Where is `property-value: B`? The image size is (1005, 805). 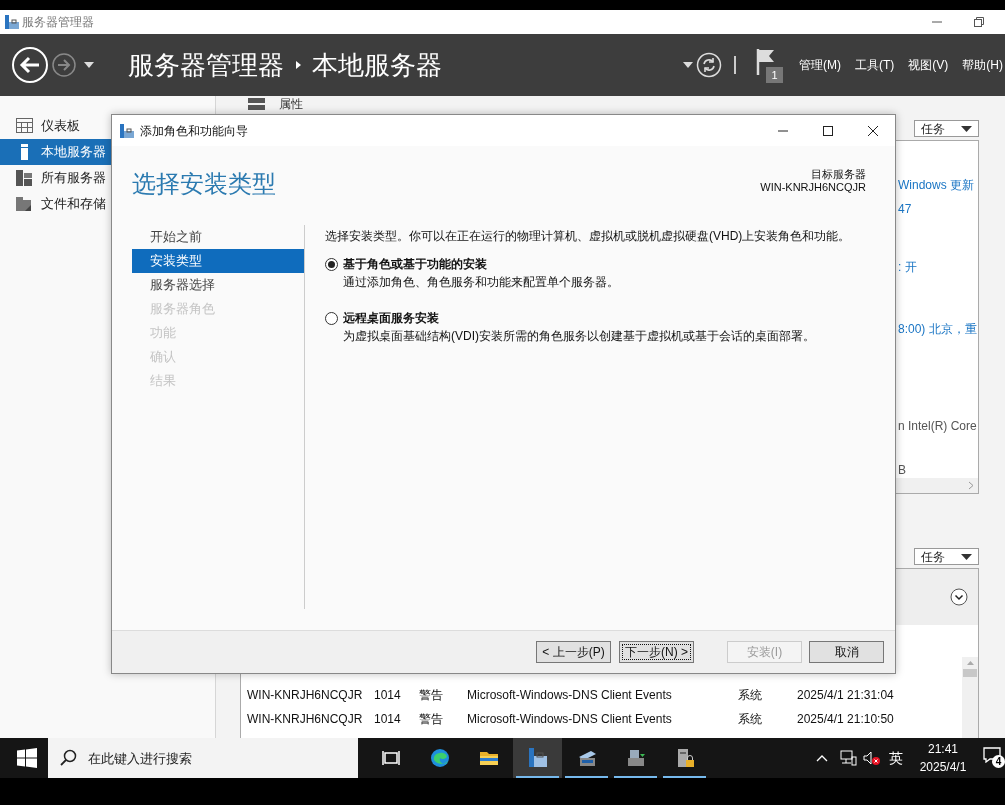 property-value: B is located at coordinates (902, 470).